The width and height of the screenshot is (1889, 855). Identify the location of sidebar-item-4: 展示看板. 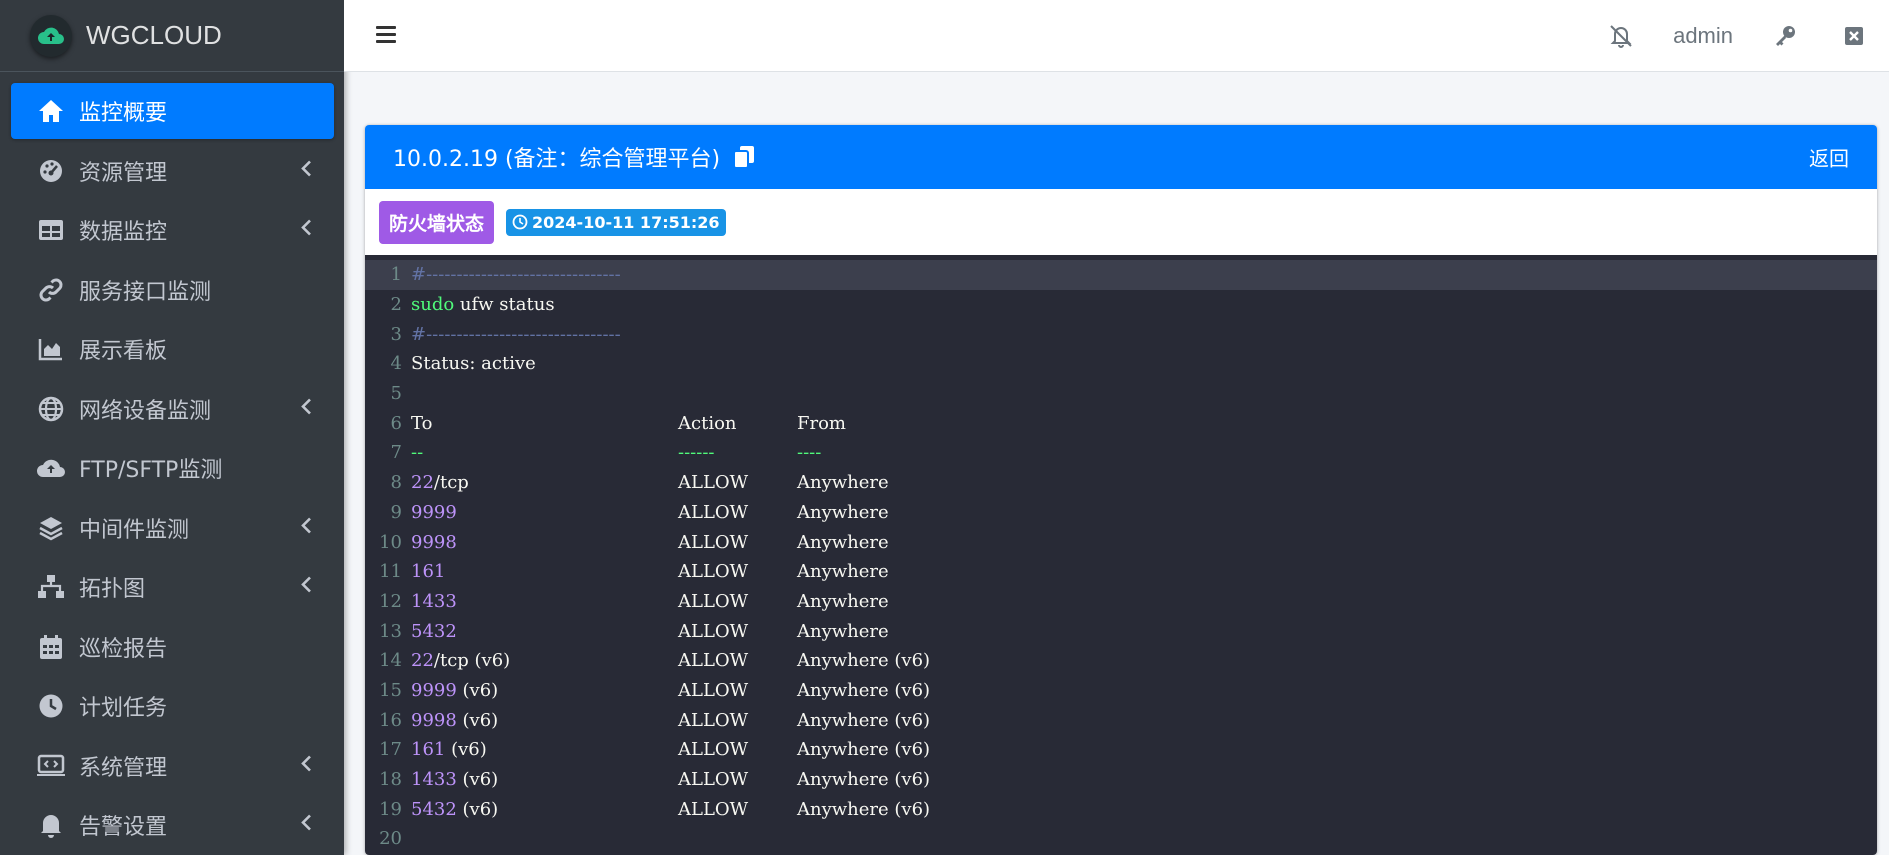
(172, 349).